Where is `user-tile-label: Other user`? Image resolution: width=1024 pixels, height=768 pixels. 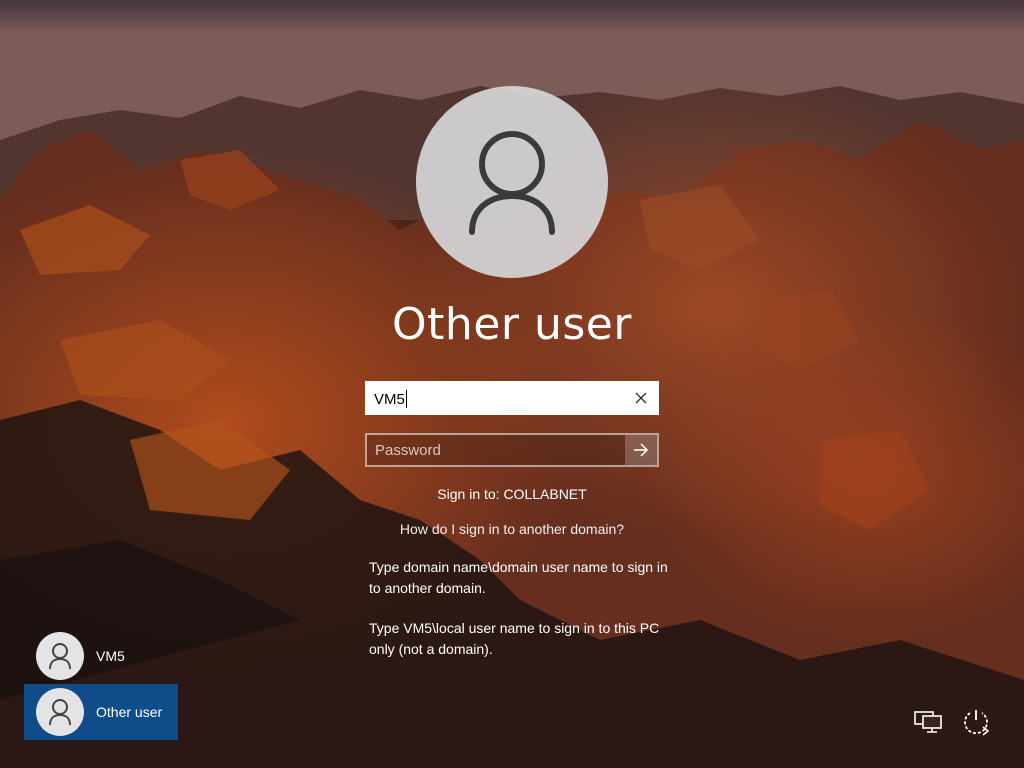
user-tile-label: Other user is located at coordinates (129, 712).